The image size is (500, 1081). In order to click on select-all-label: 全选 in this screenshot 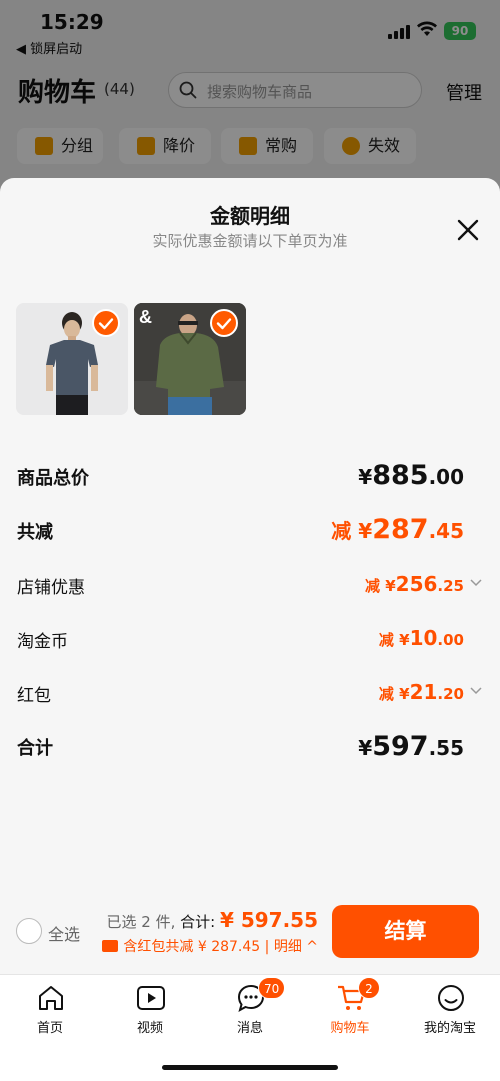, I will do `click(64, 933)`.